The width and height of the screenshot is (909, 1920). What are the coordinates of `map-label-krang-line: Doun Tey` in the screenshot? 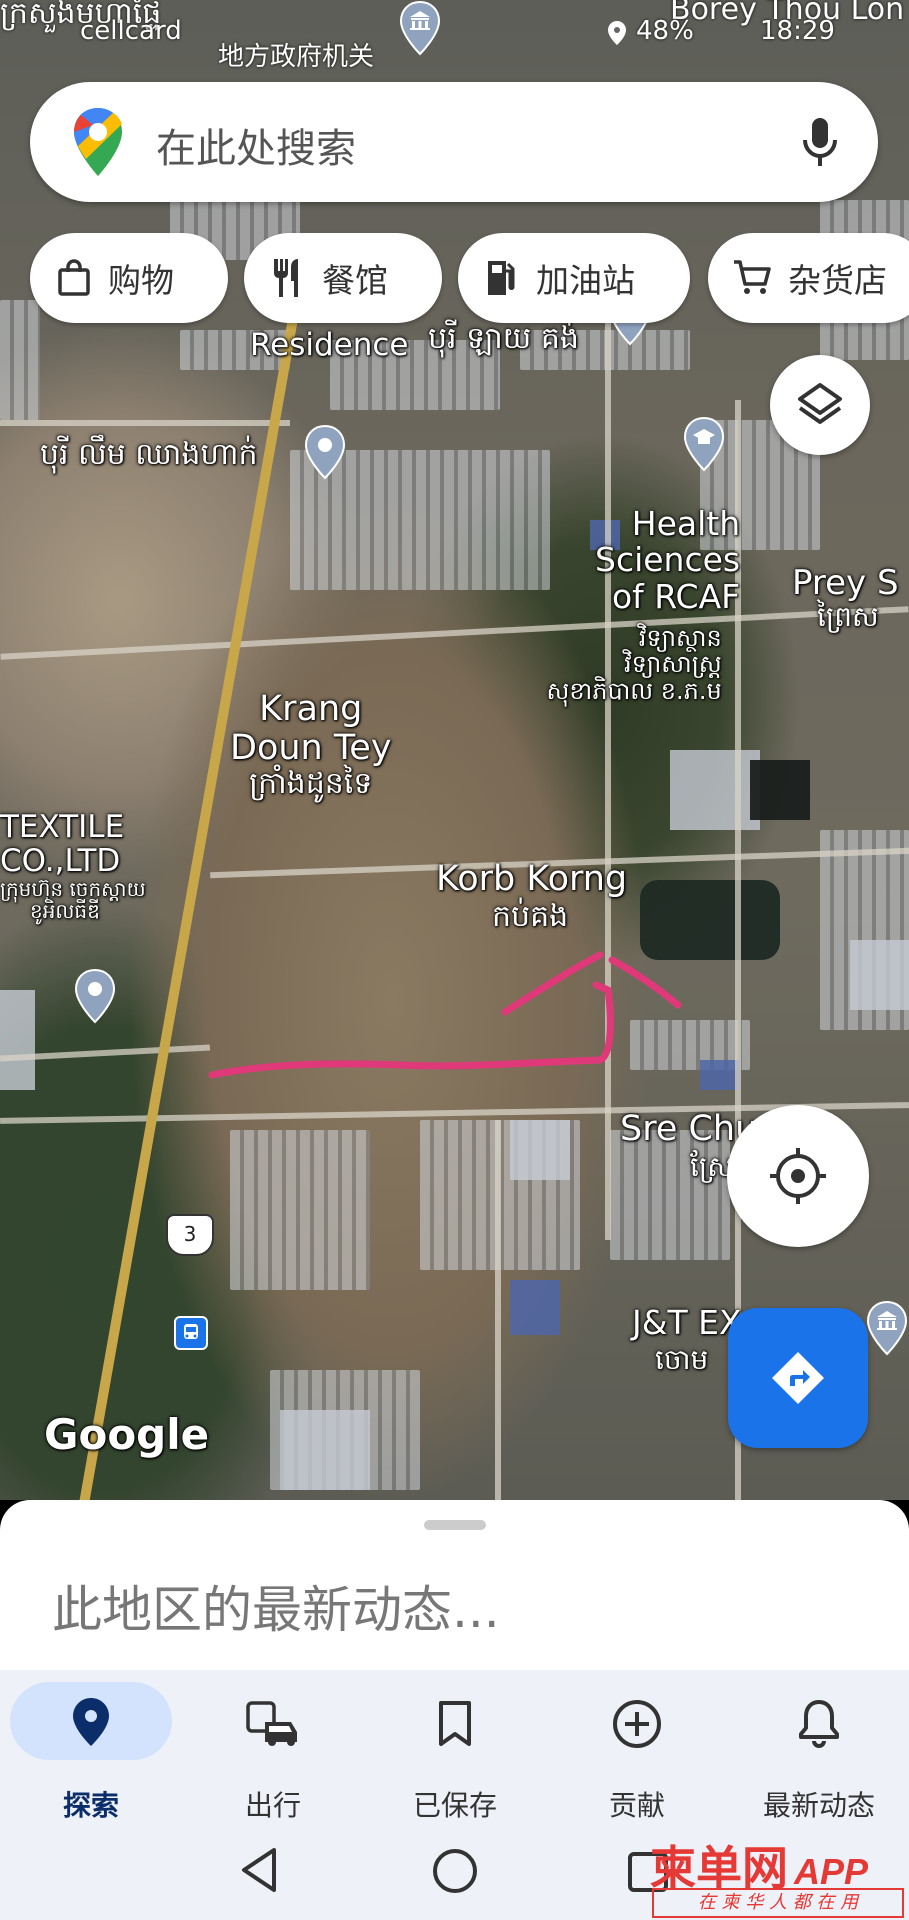 It's located at (311, 747).